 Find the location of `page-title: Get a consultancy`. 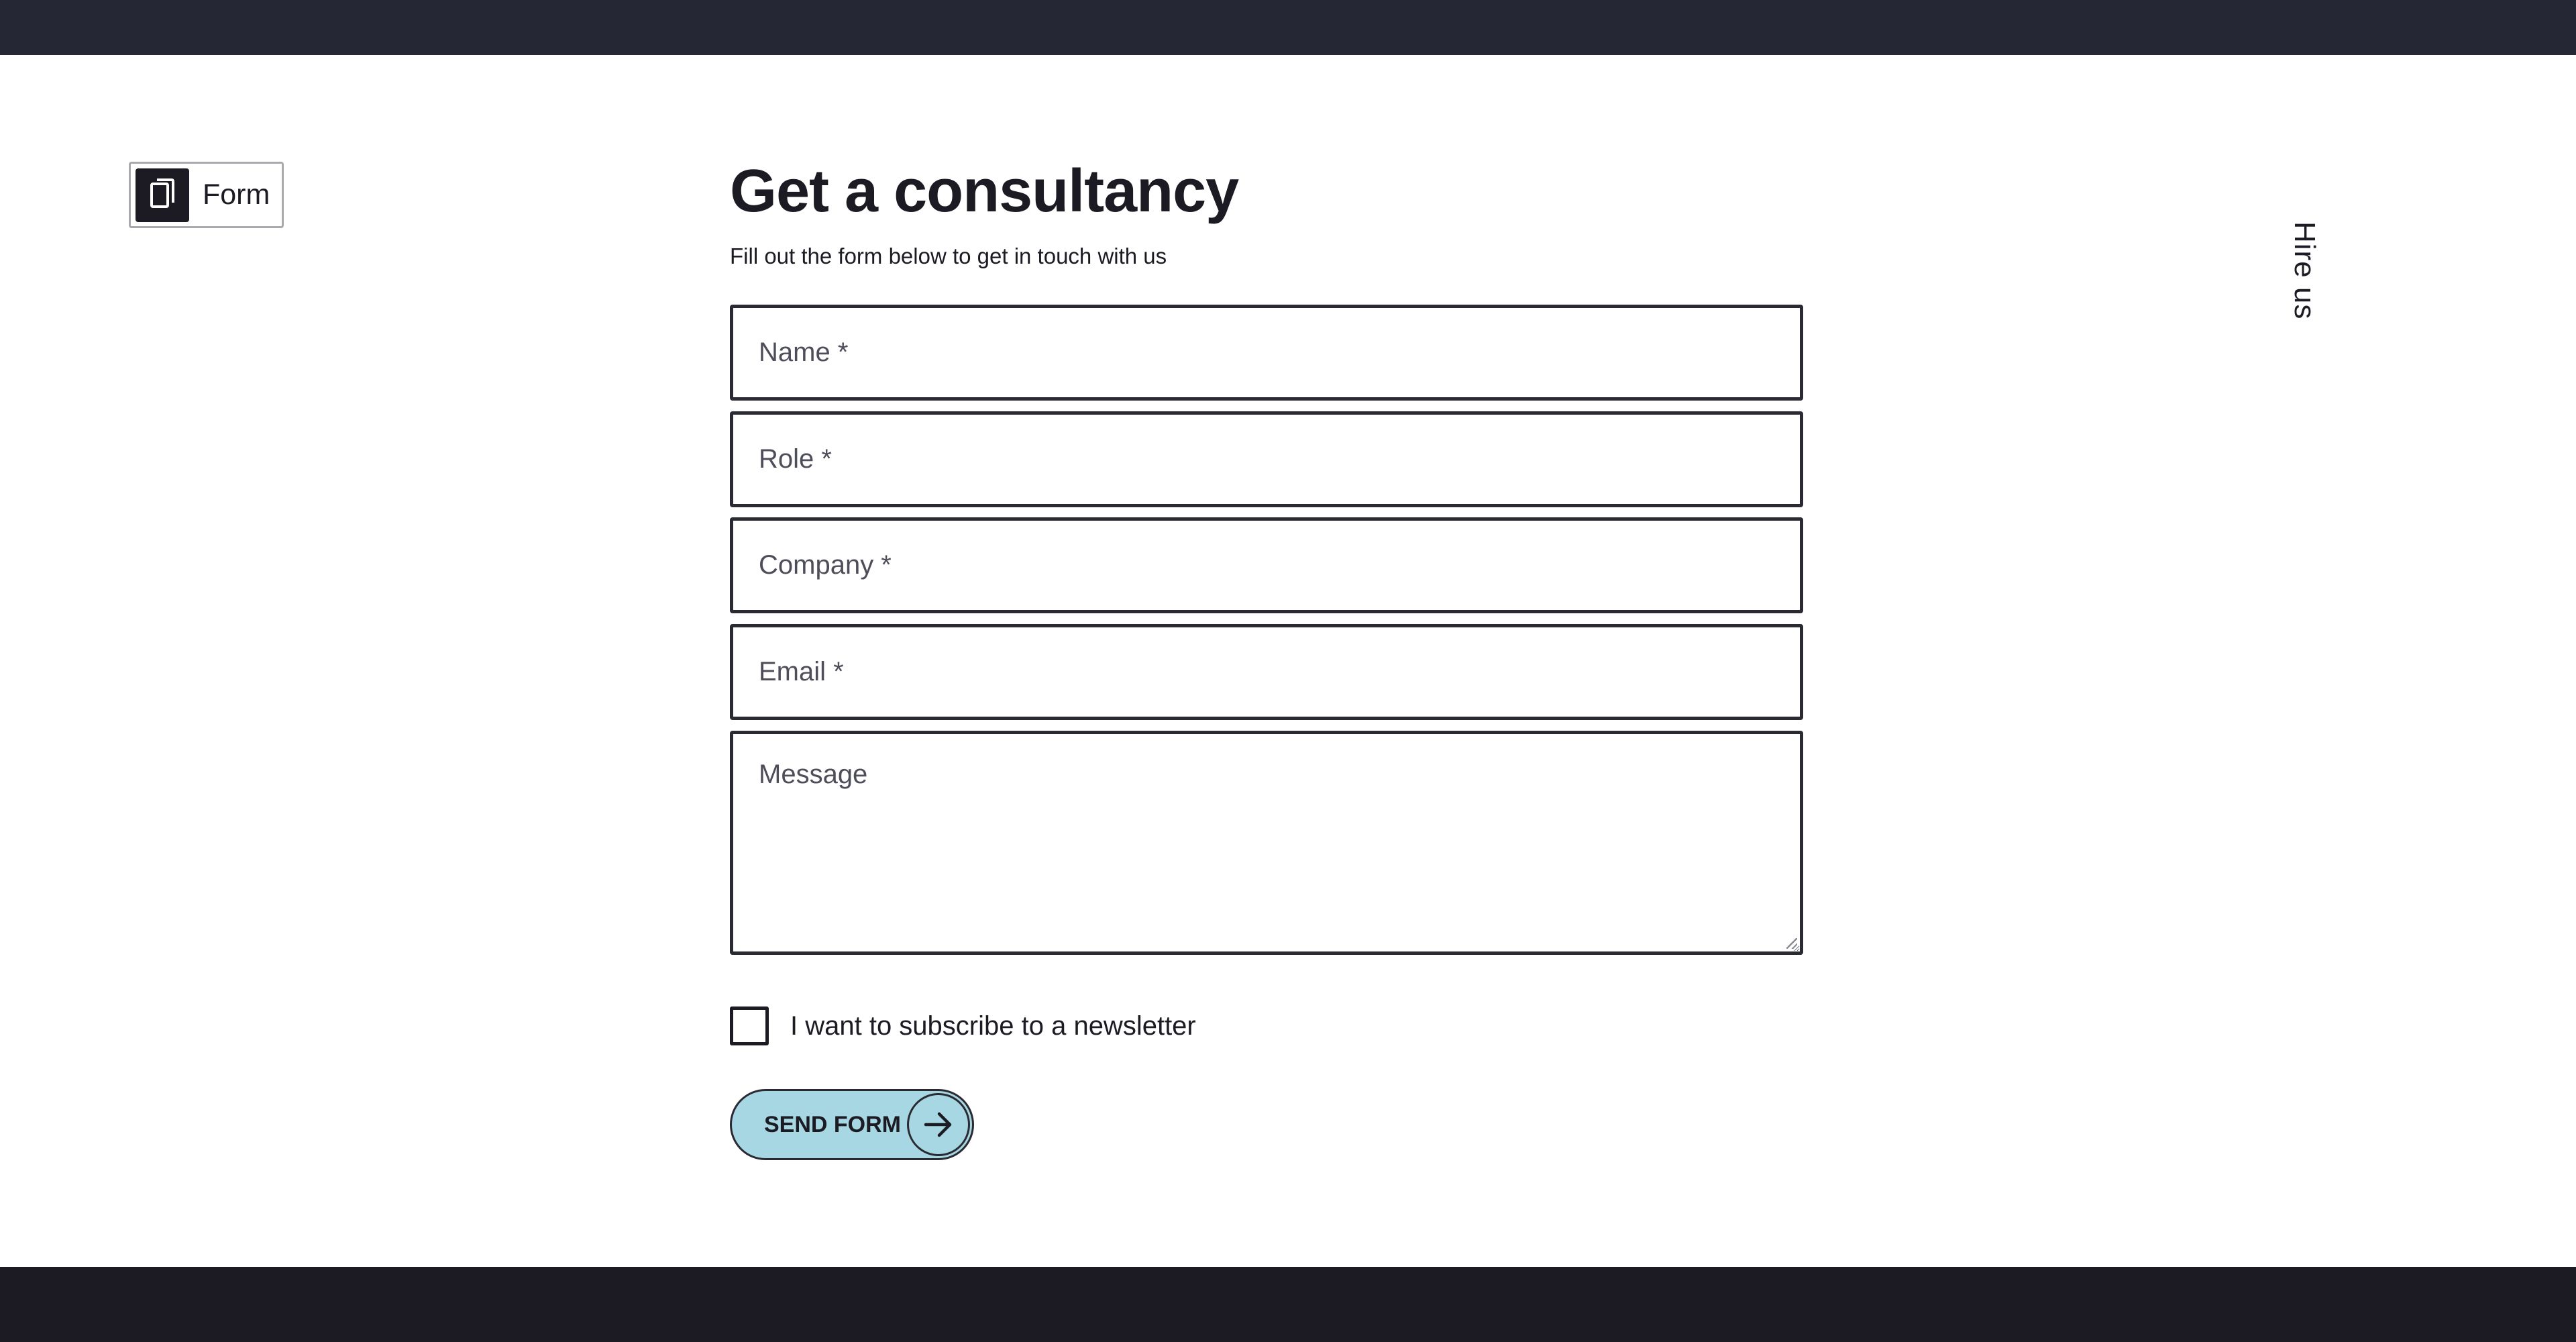

page-title: Get a consultancy is located at coordinates (984, 191).